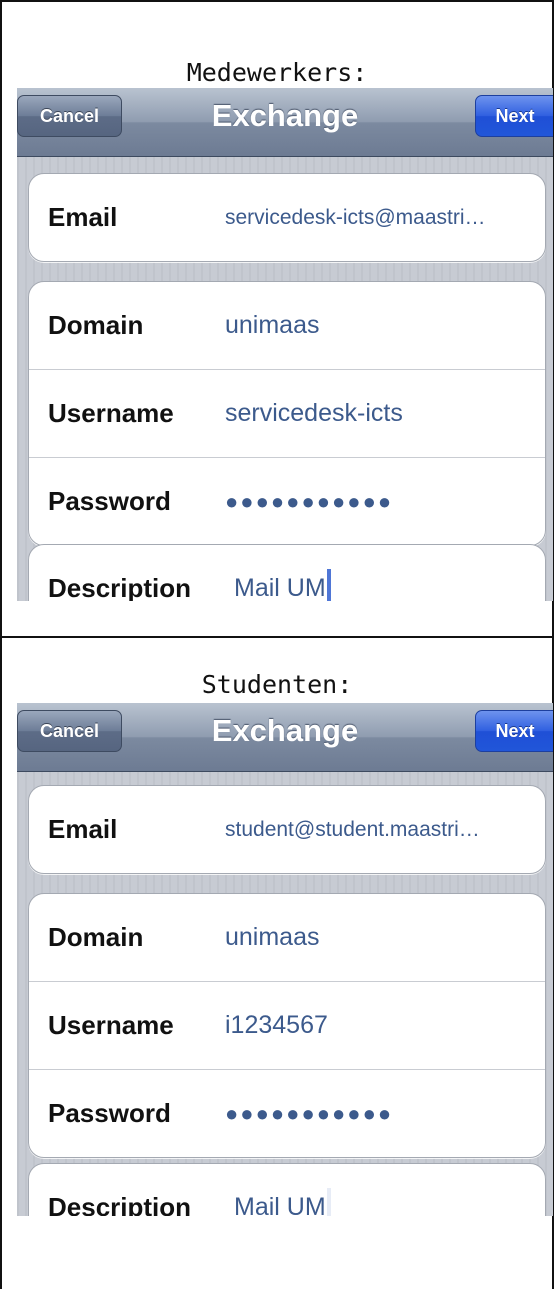 This screenshot has width=554, height=1289. I want to click on section-divider, so click(277, 637).